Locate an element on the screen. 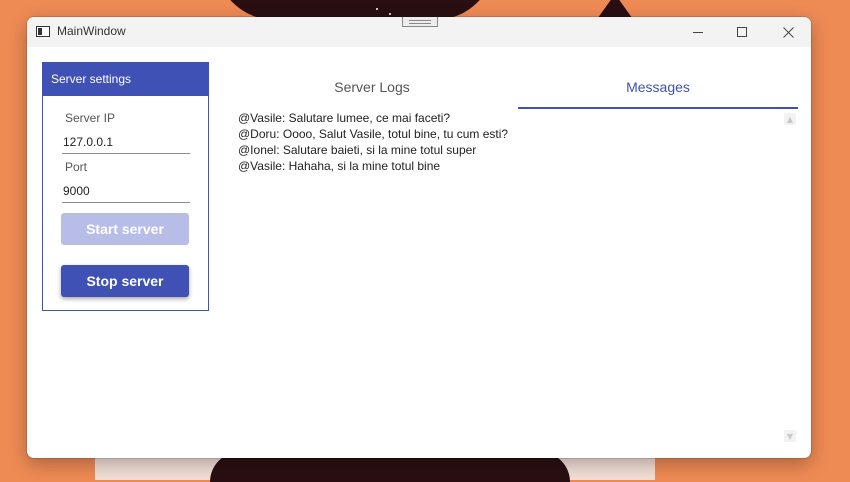  message-item: @Vasile: Salutare lumee, ce mai faceti? is located at coordinates (344, 118).